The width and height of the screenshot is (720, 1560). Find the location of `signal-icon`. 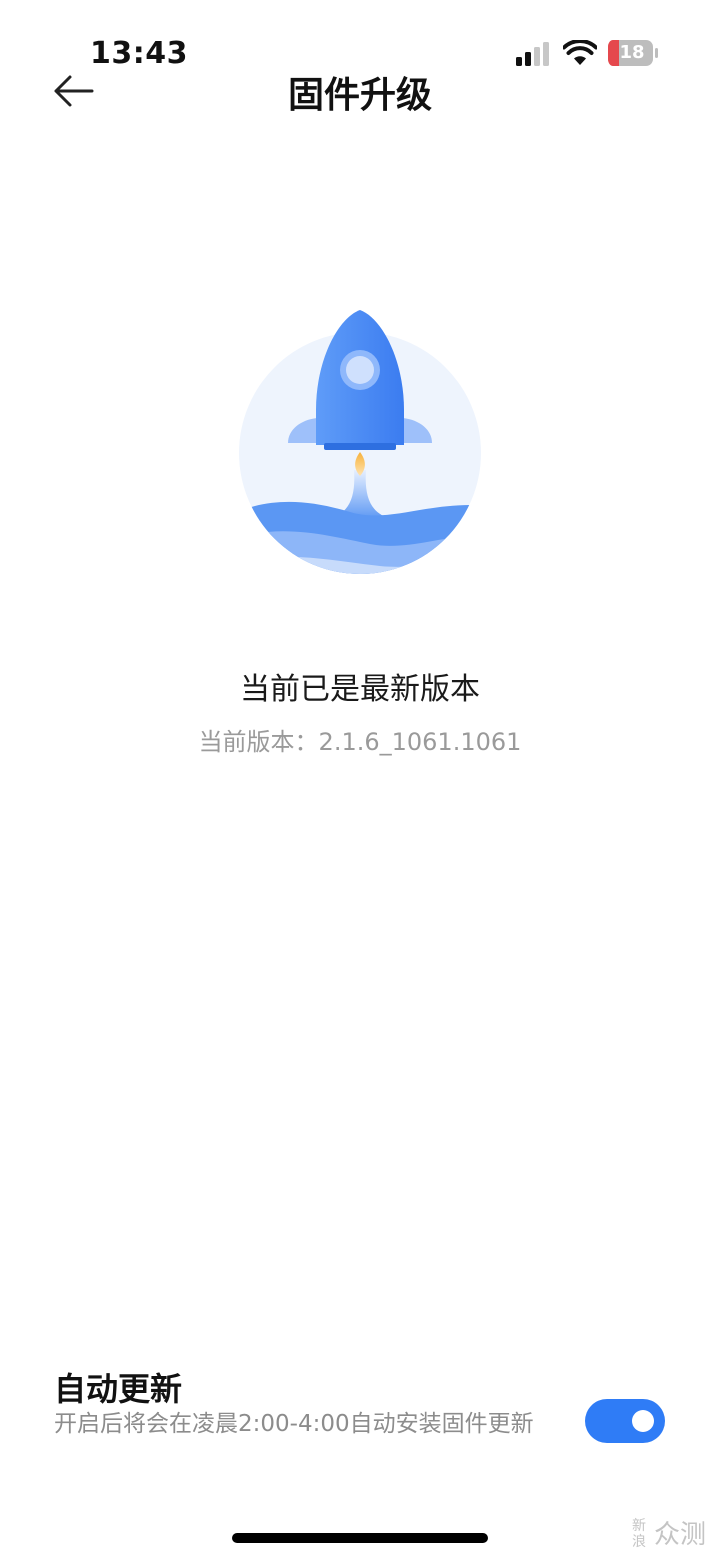

signal-icon is located at coordinates (532, 54).